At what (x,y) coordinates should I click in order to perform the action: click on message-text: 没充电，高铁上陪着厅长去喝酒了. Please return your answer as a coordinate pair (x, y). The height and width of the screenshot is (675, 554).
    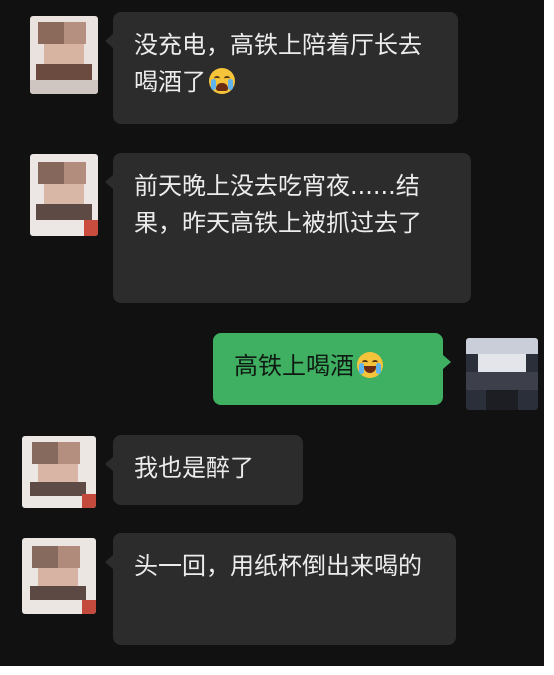
    Looking at the image, I should click on (278, 63).